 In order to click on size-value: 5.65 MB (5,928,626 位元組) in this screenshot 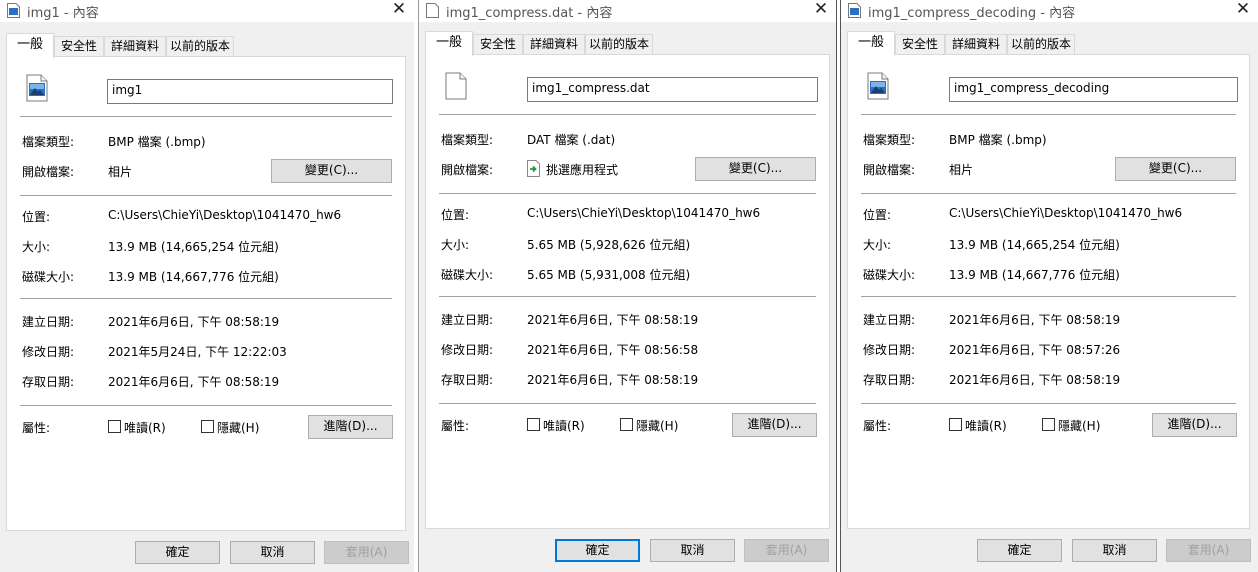, I will do `click(609, 245)`.